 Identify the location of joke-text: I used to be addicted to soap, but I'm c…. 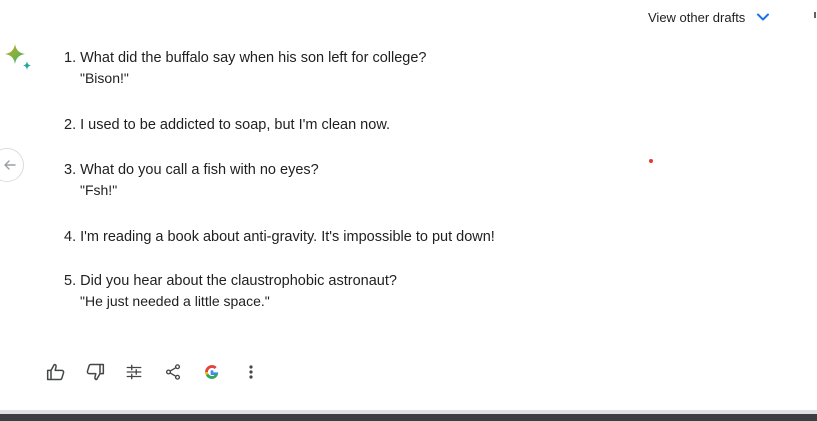
(235, 125).